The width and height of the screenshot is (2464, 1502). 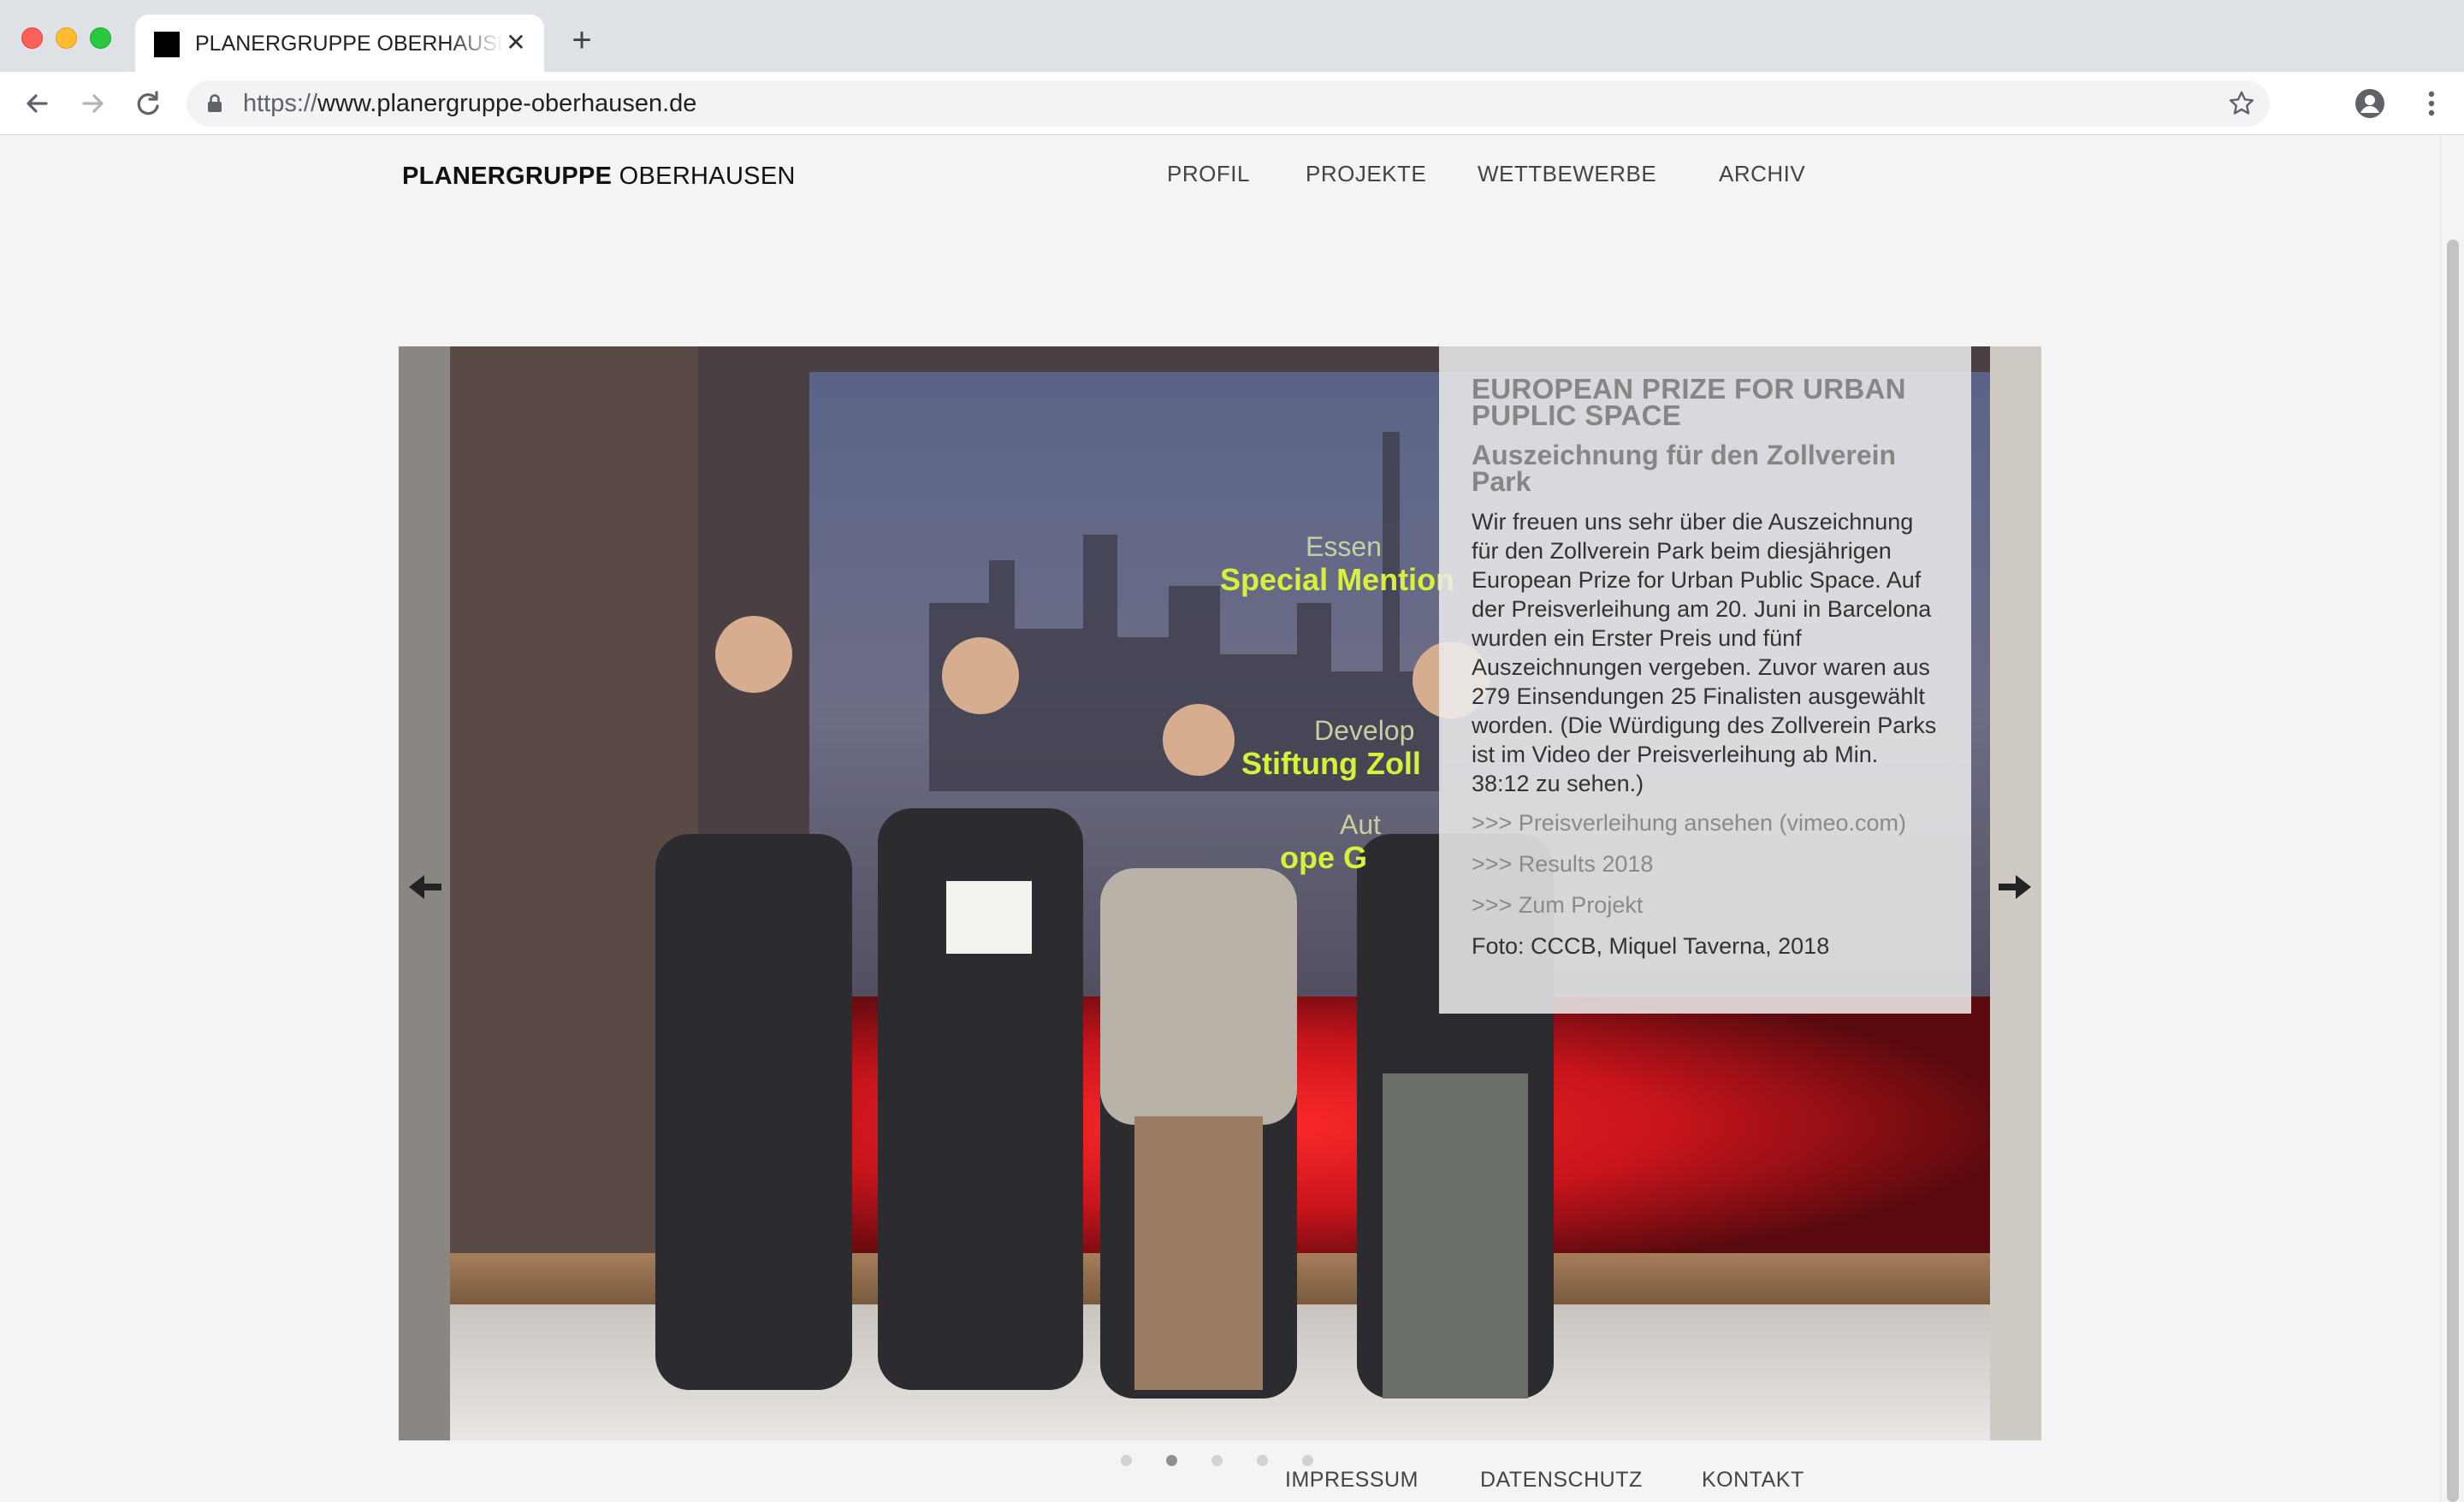 I want to click on forward-arrow-icon, so click(x=93, y=103).